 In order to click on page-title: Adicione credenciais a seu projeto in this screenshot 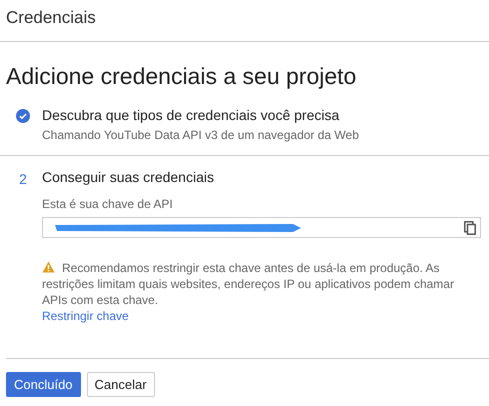, I will do `click(181, 76)`.